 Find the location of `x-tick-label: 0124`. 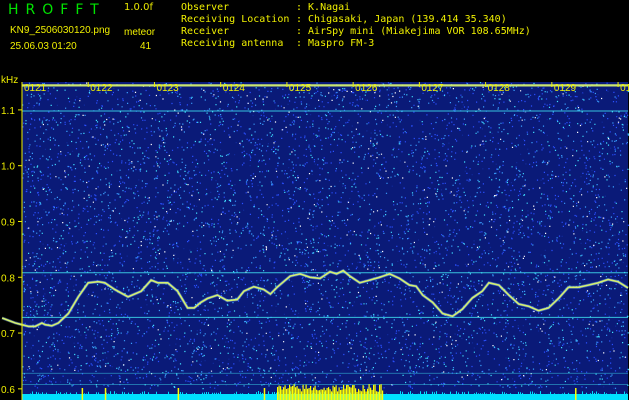

x-tick-label: 0124 is located at coordinates (234, 88).